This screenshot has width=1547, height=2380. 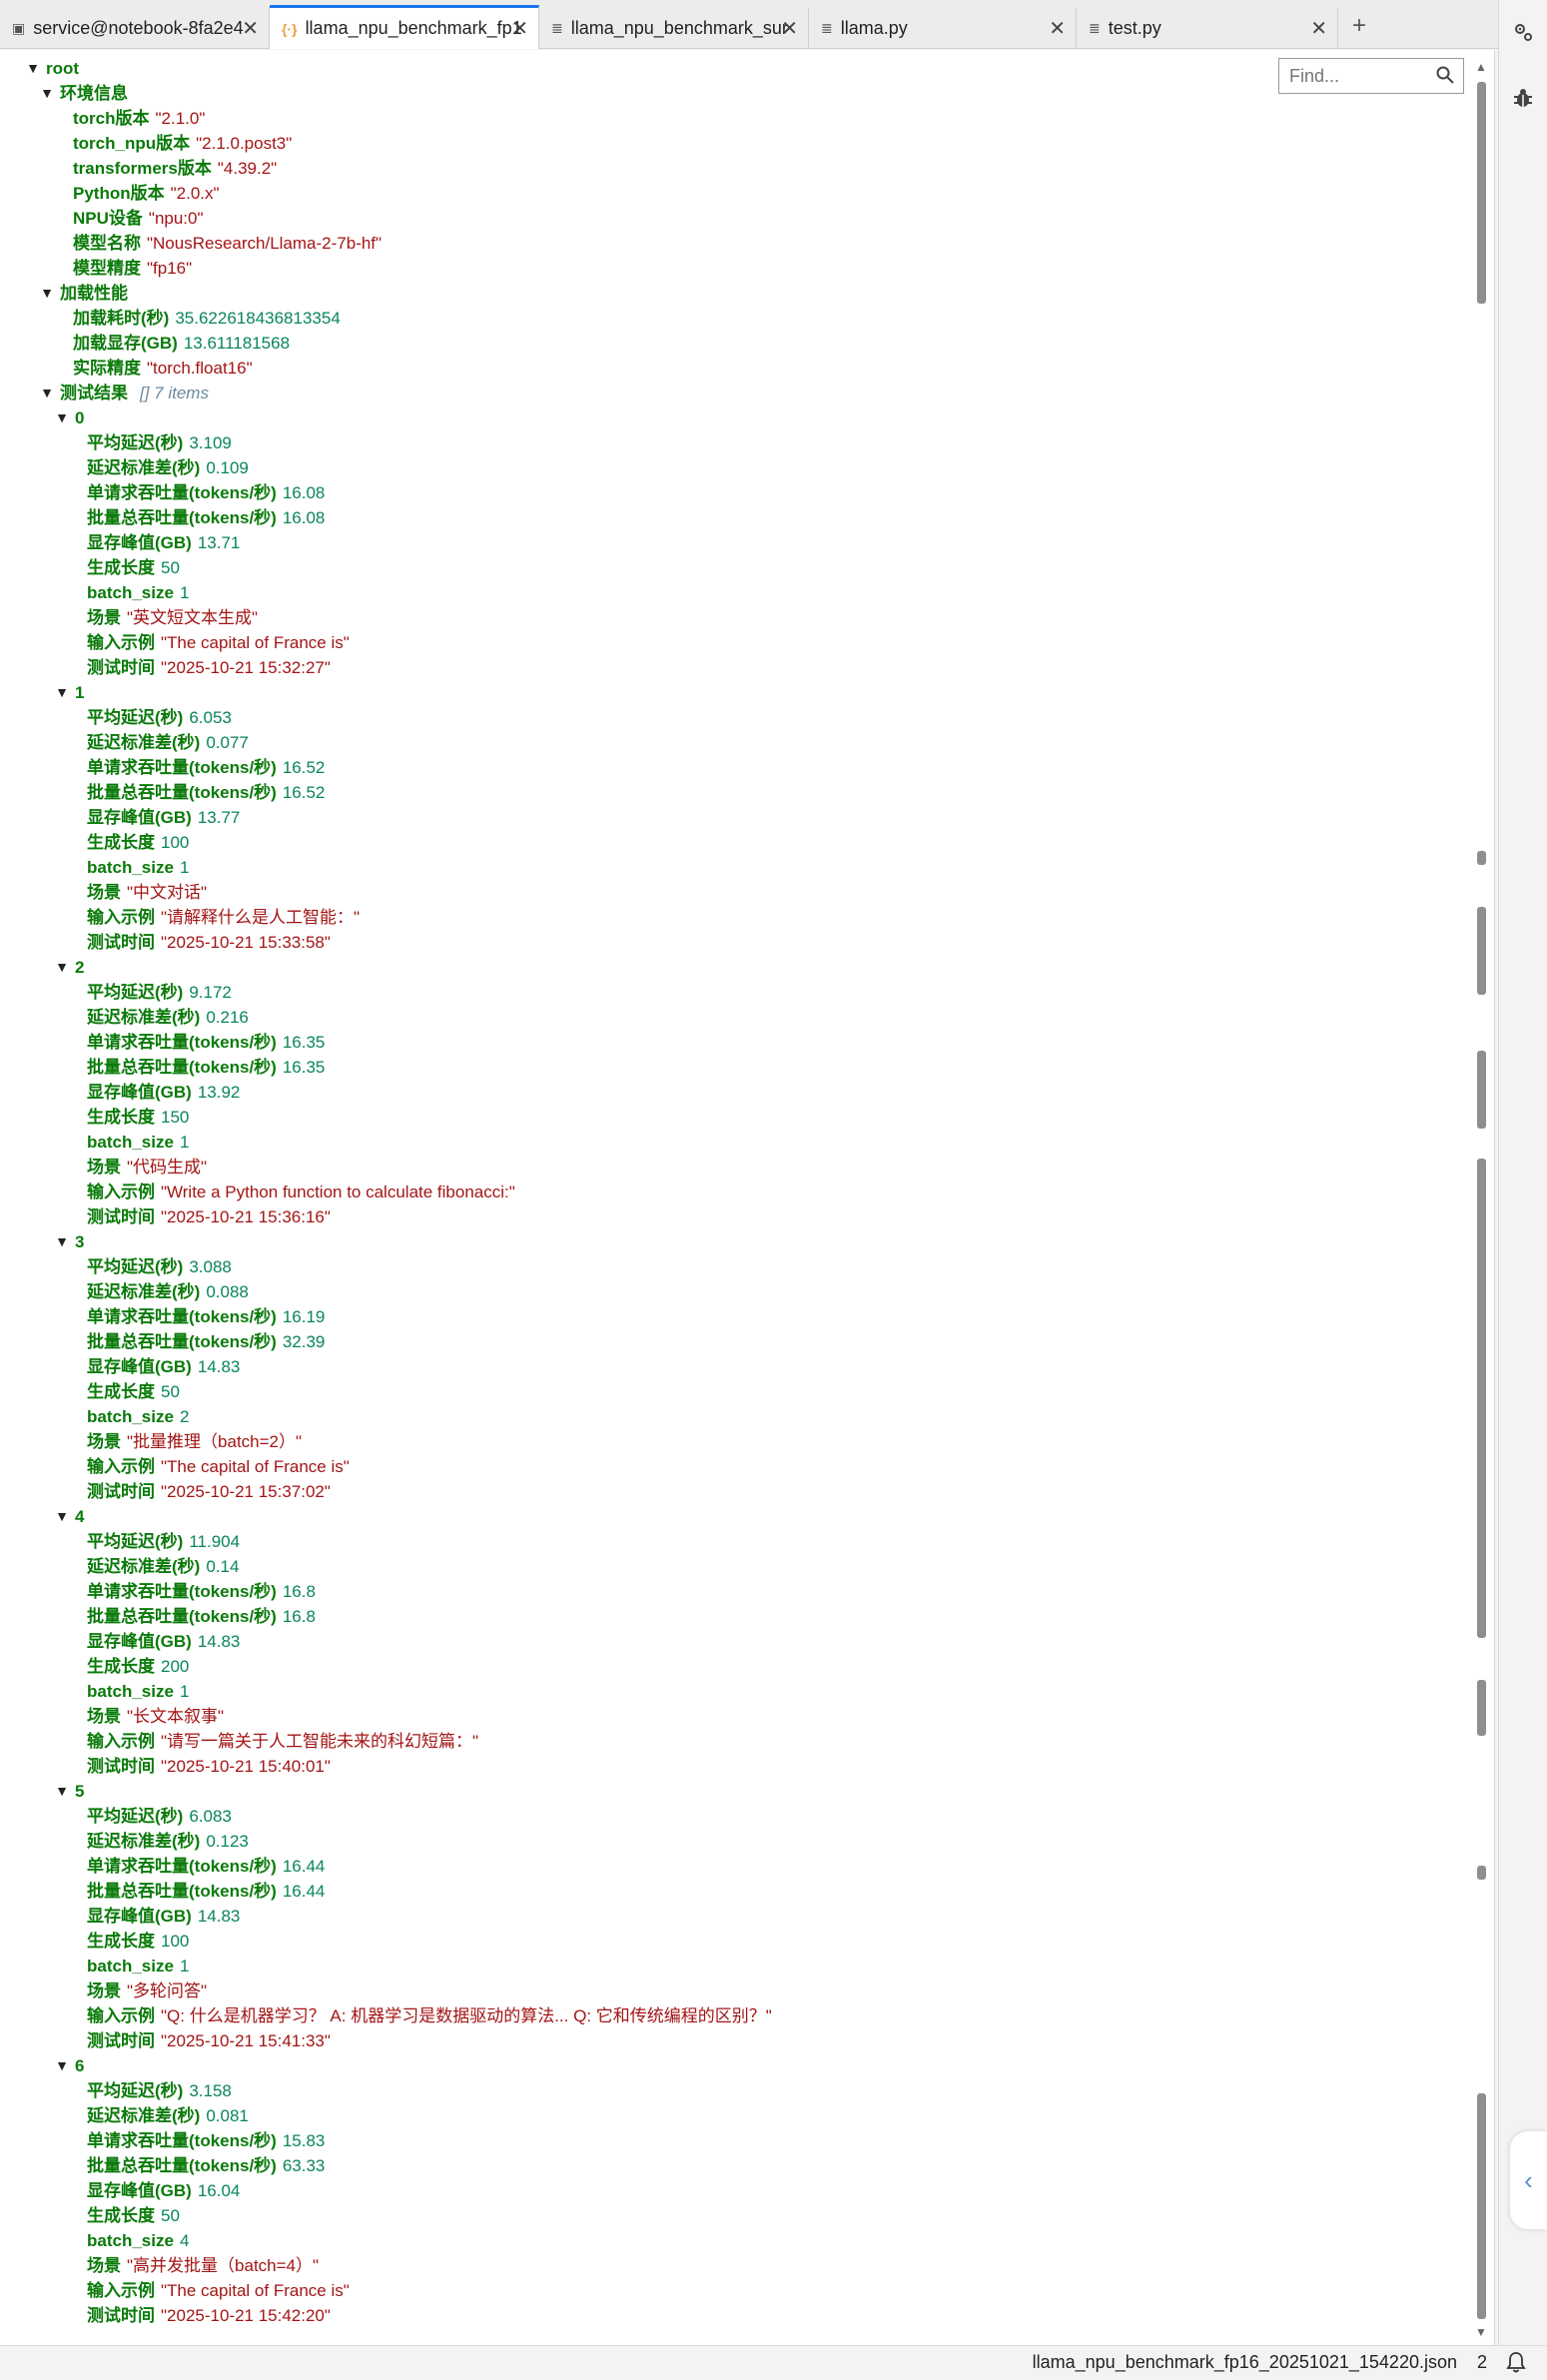 What do you see at coordinates (729, 1241) in the screenshot?
I see `tree-node-result-item: ▼ 3` at bounding box center [729, 1241].